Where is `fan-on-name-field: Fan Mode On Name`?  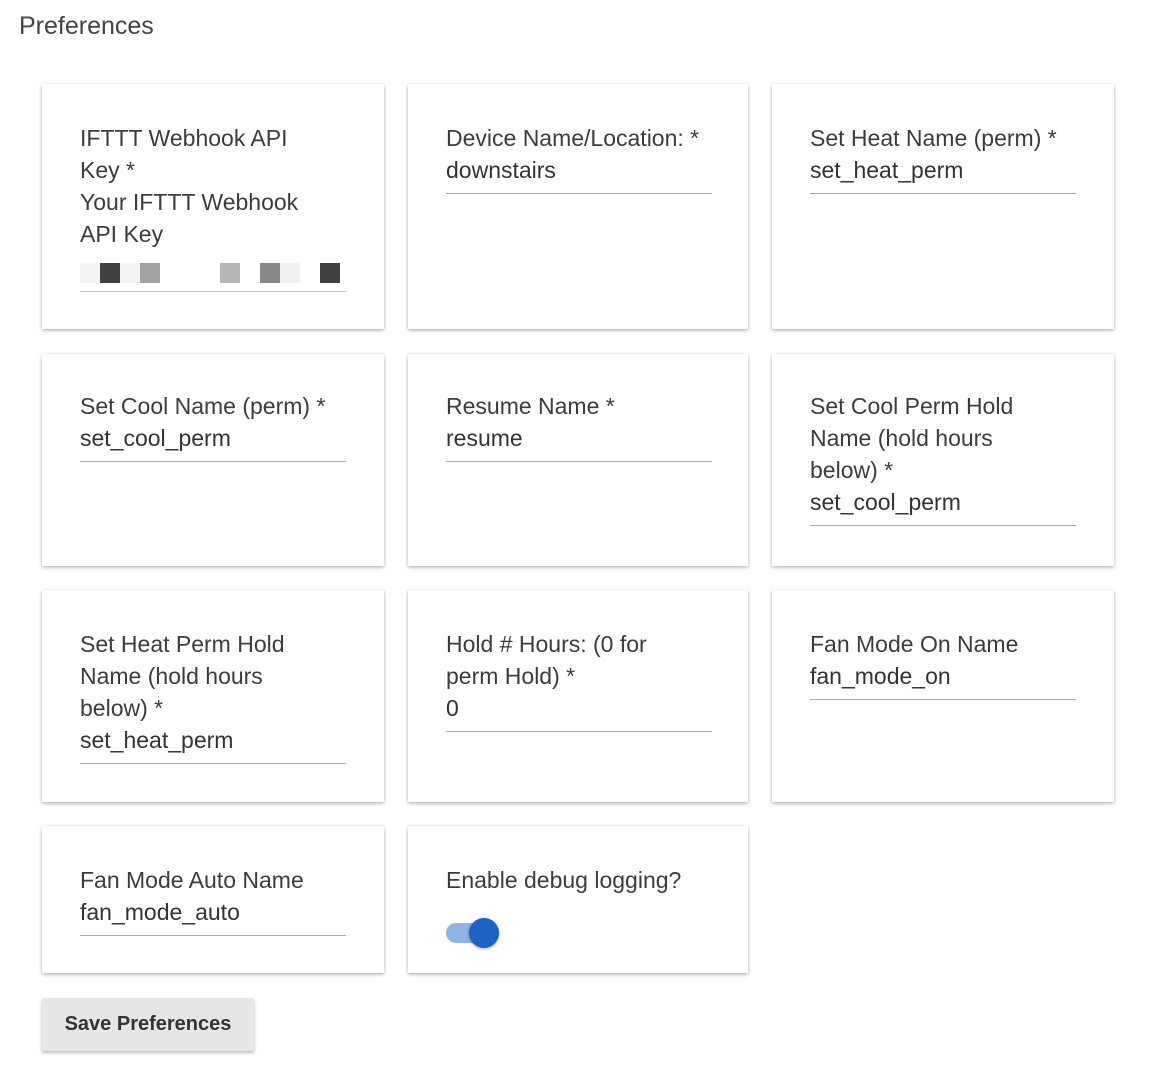
fan-on-name-field: Fan Mode On Name is located at coordinates (943, 664).